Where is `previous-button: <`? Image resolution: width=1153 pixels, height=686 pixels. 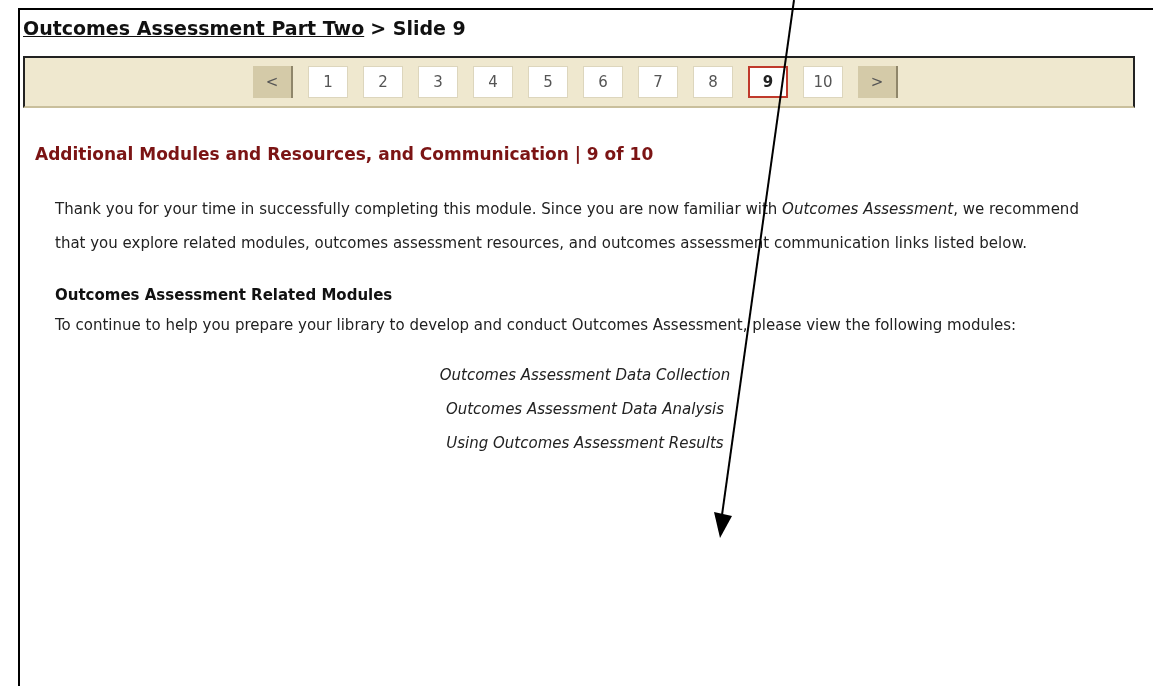 previous-button: < is located at coordinates (273, 82).